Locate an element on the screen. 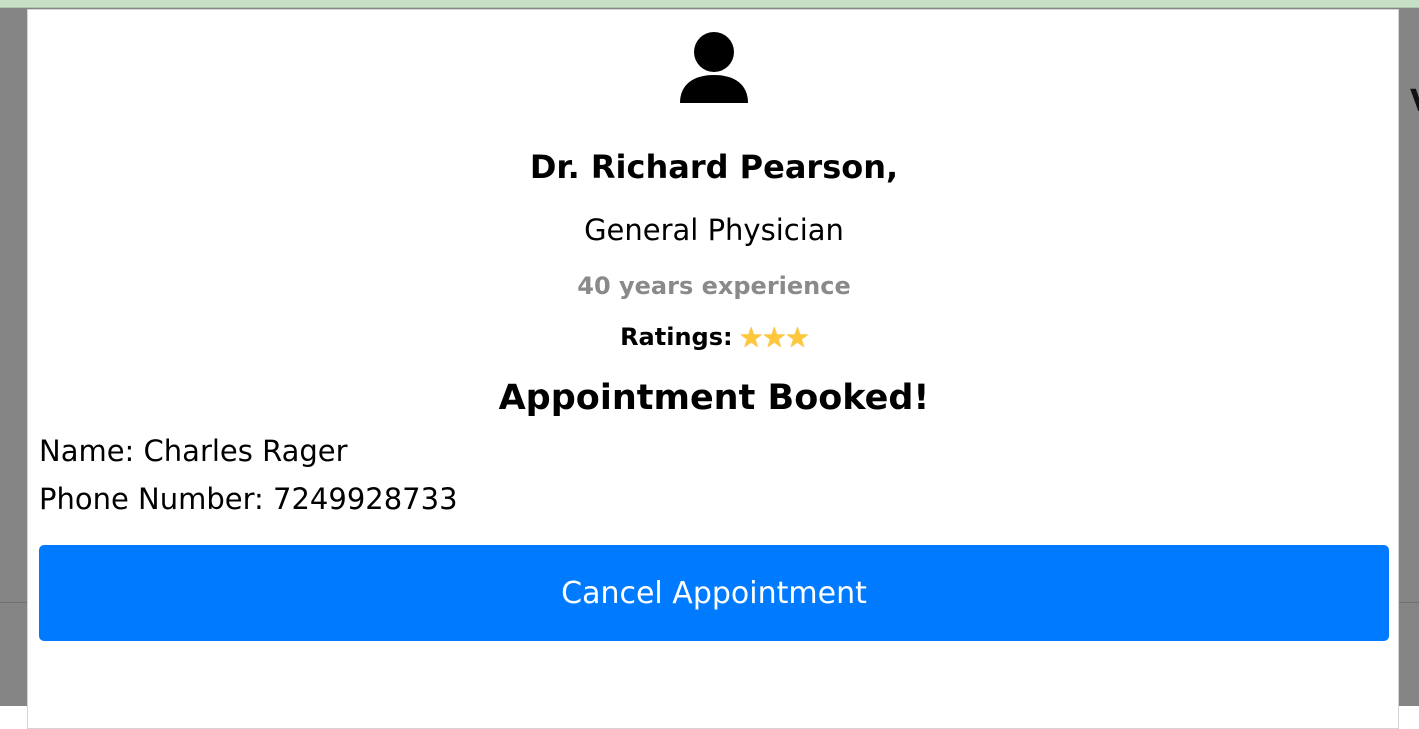 This screenshot has width=1419, height=729. booking-status-title: Appointment Booked! is located at coordinates (714, 398).